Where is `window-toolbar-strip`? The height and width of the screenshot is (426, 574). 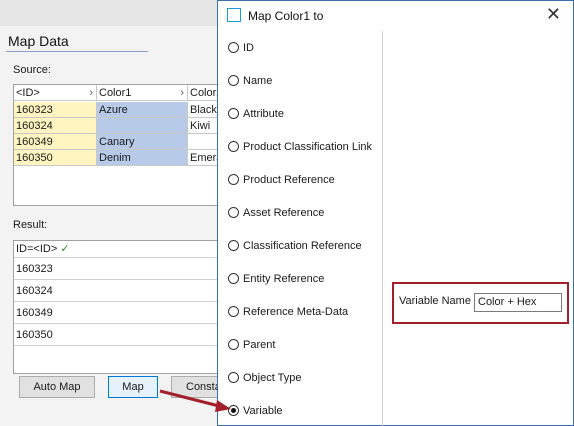
window-toolbar-strip is located at coordinates (110, 13).